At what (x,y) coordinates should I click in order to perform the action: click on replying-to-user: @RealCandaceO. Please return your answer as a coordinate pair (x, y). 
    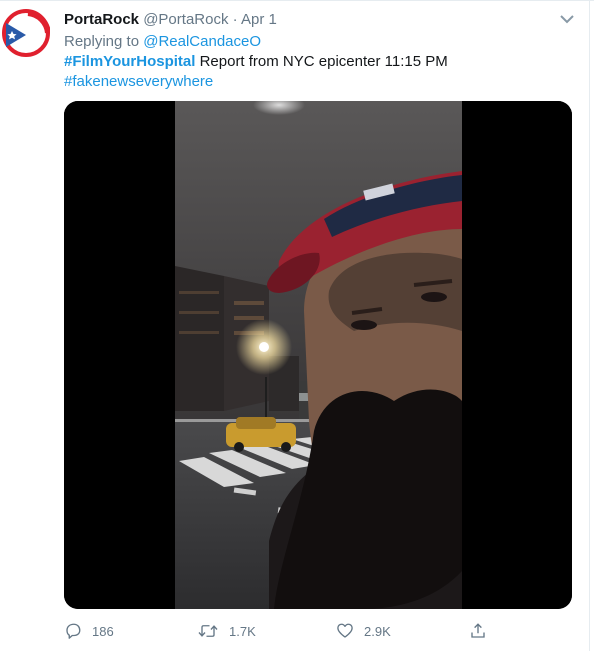
    Looking at the image, I should click on (202, 41).